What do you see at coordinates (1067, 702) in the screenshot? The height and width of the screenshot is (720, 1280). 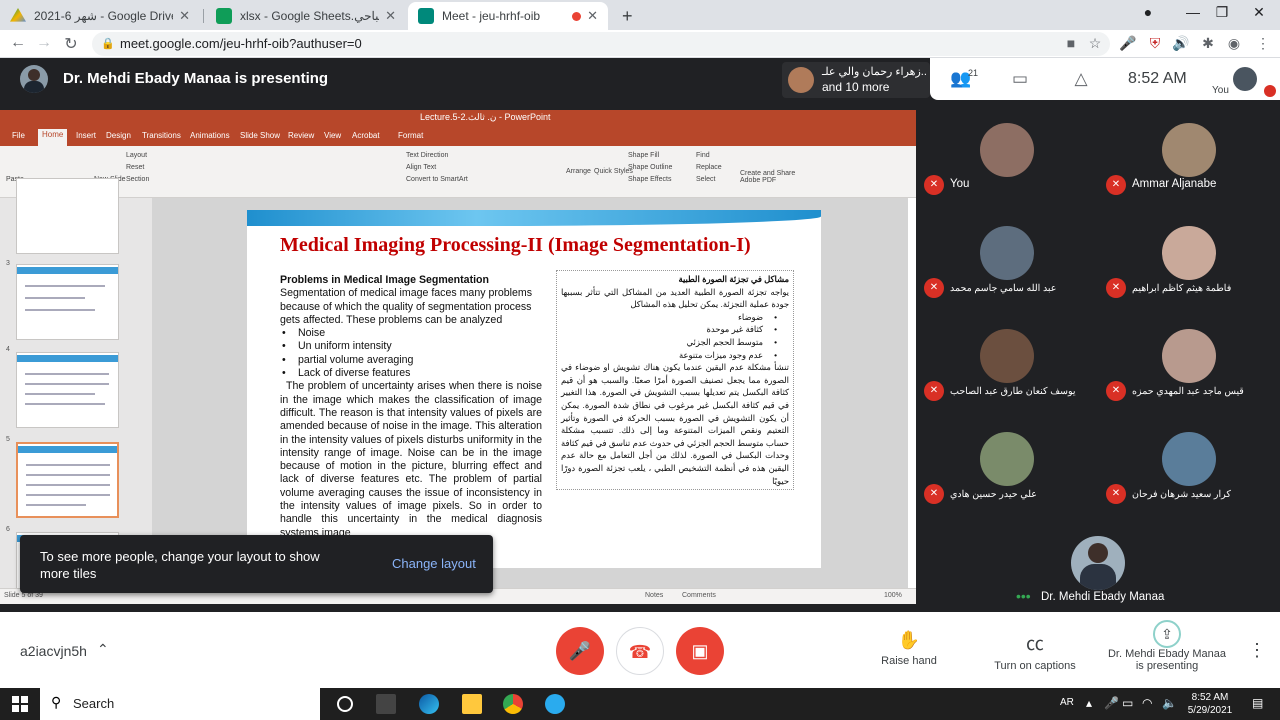 I see `input-language: AR` at bounding box center [1067, 702].